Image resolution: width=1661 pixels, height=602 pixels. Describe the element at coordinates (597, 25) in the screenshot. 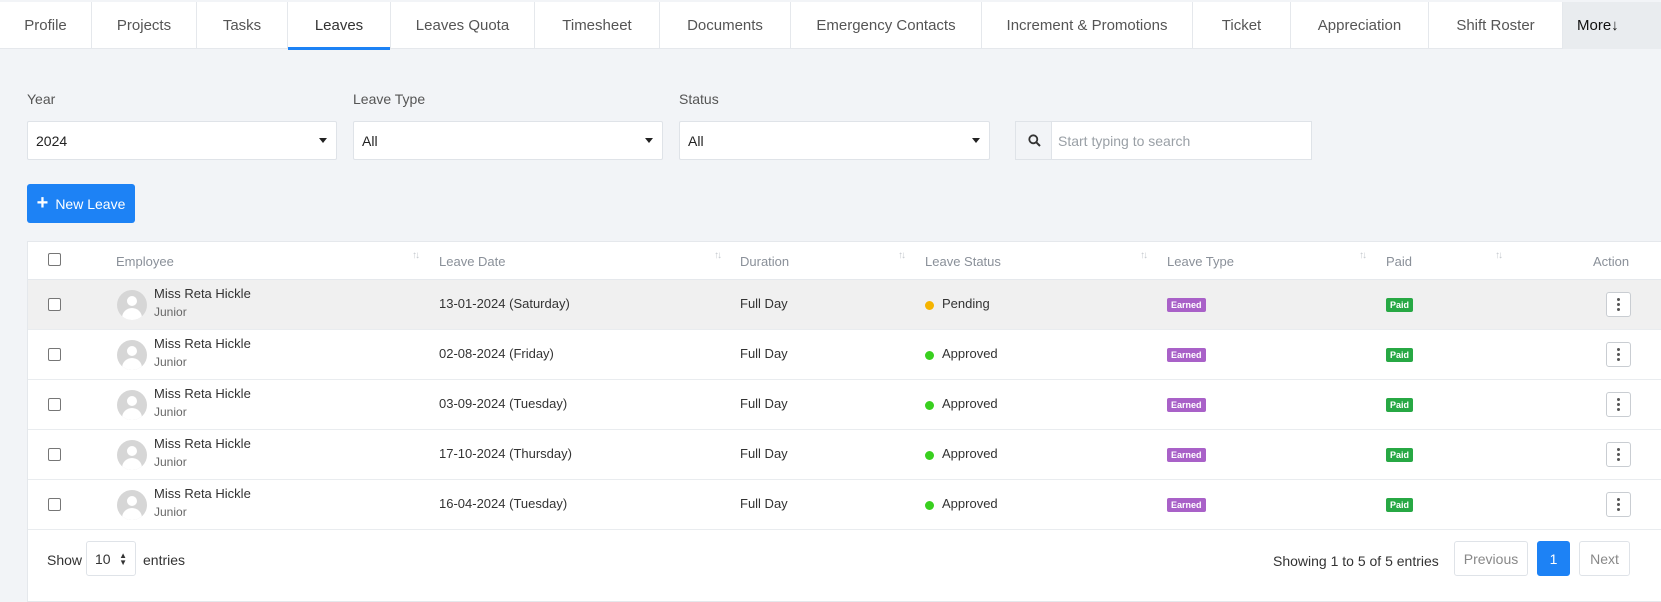

I see `tab-timesheet: Timesheet` at that location.